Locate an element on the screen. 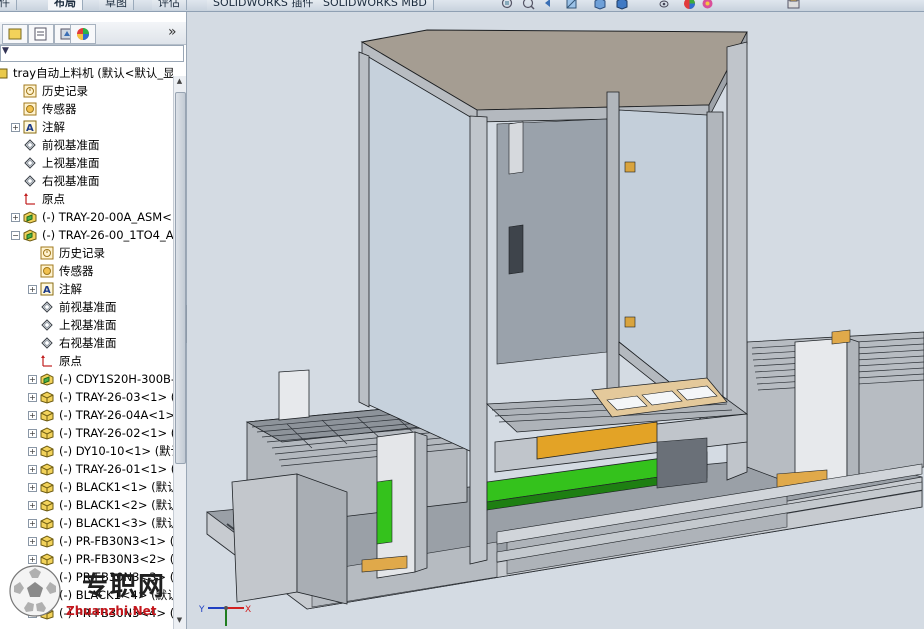 The width and height of the screenshot is (924, 629). tree-item: + (-) TRAY-26-01<1> (默 is located at coordinates (86, 469).